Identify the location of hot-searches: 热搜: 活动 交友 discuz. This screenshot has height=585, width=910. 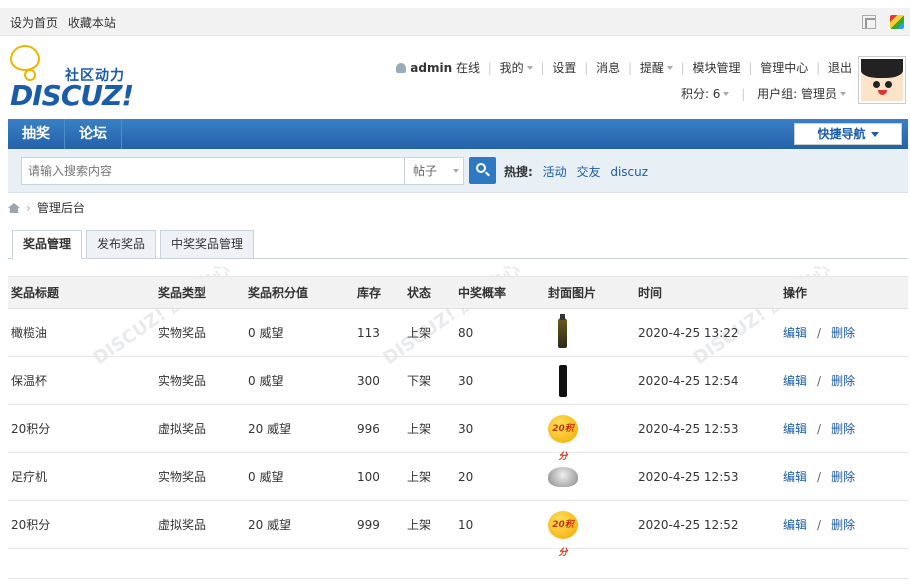
(576, 171).